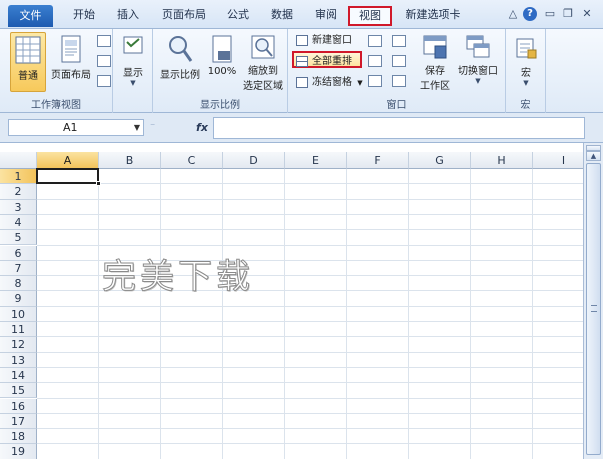  I want to click on new-window-icon, so click(302, 40).